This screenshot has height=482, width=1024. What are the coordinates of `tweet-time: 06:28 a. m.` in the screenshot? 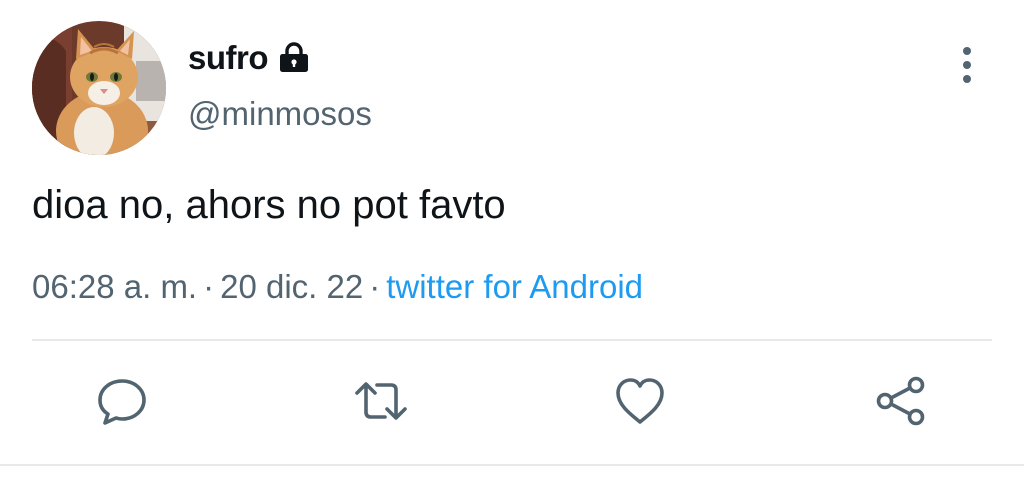 It's located at (114, 286).